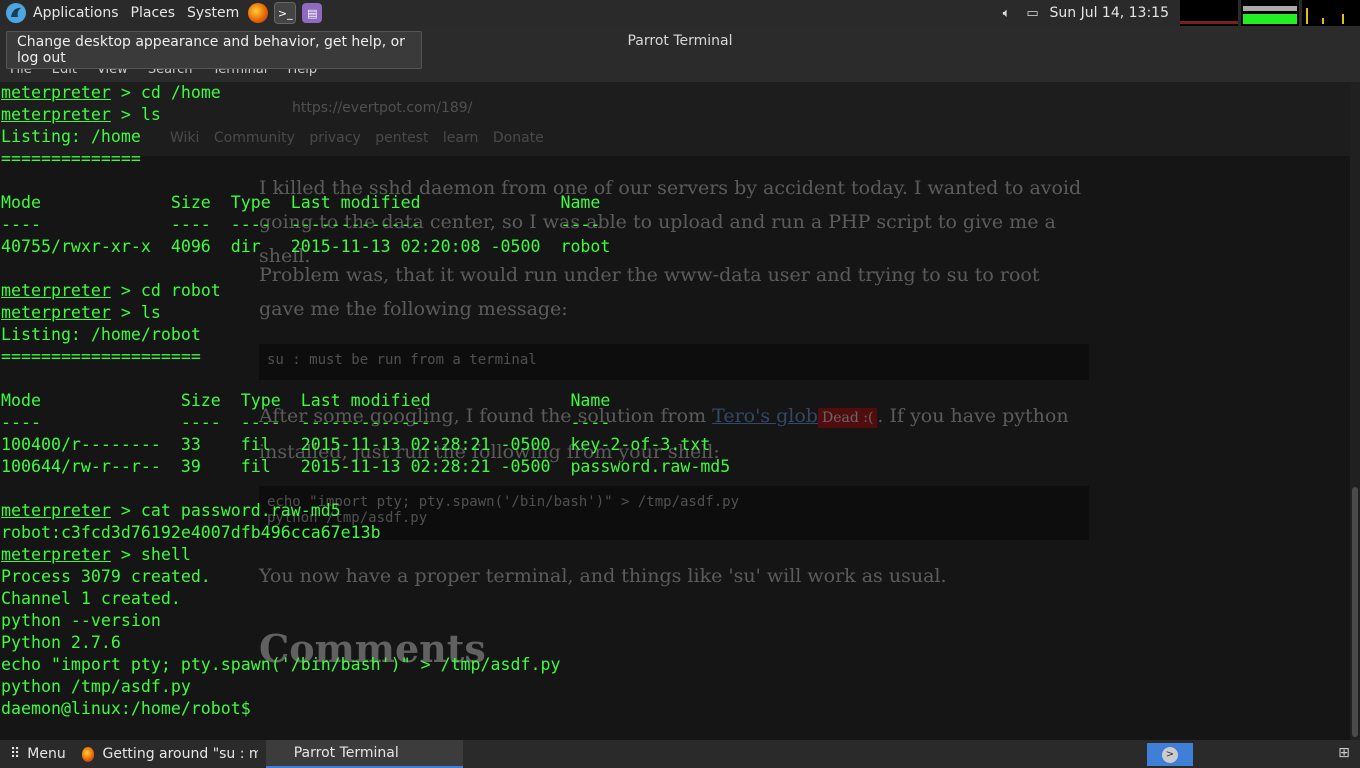  I want to click on terminal-line: Python 2.7.6, so click(365, 643).